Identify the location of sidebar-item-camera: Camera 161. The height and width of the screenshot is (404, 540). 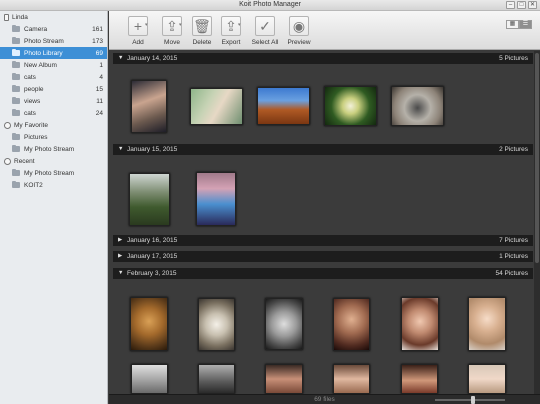
(53, 29).